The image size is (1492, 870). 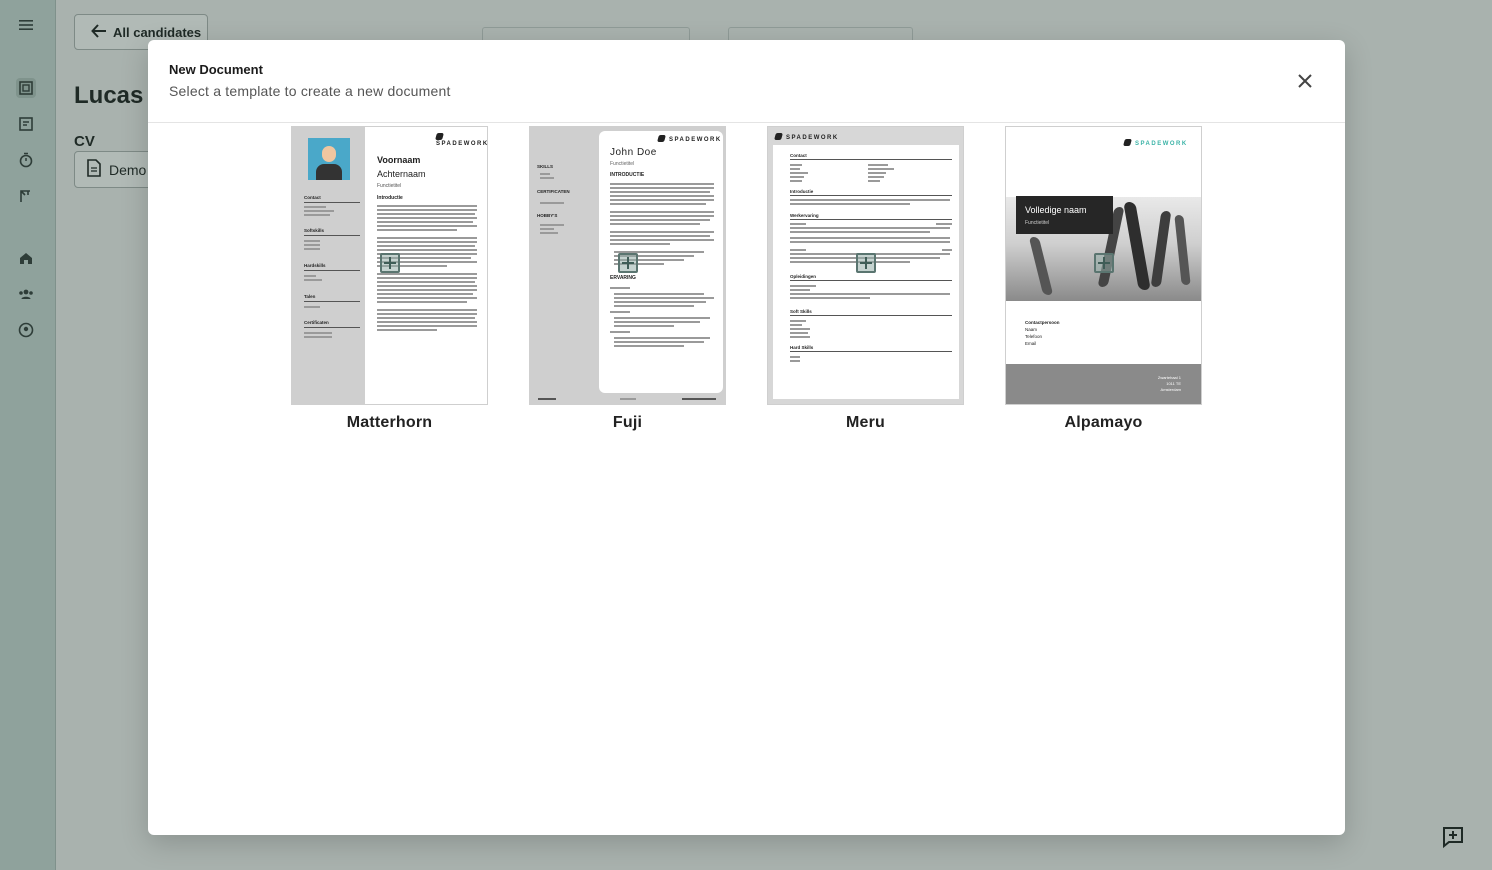 I want to click on candidate-name: Lucas I, so click(x=115, y=95).